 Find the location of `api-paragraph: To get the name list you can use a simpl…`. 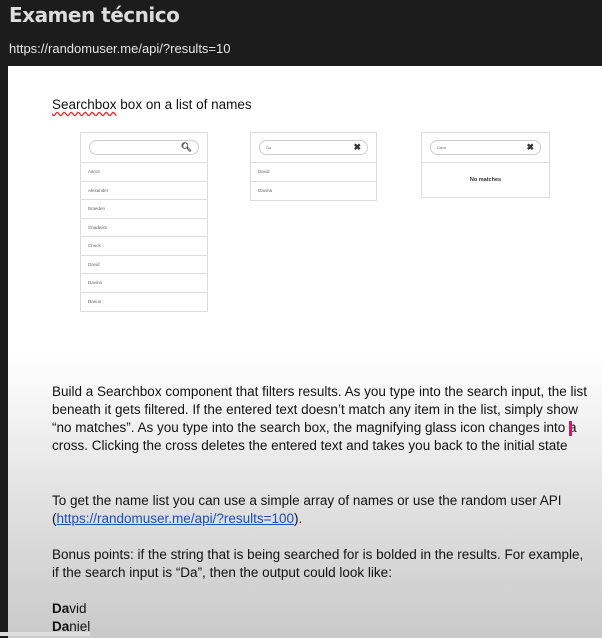

api-paragraph: To get the name list you can use a simpl… is located at coordinates (307, 509).